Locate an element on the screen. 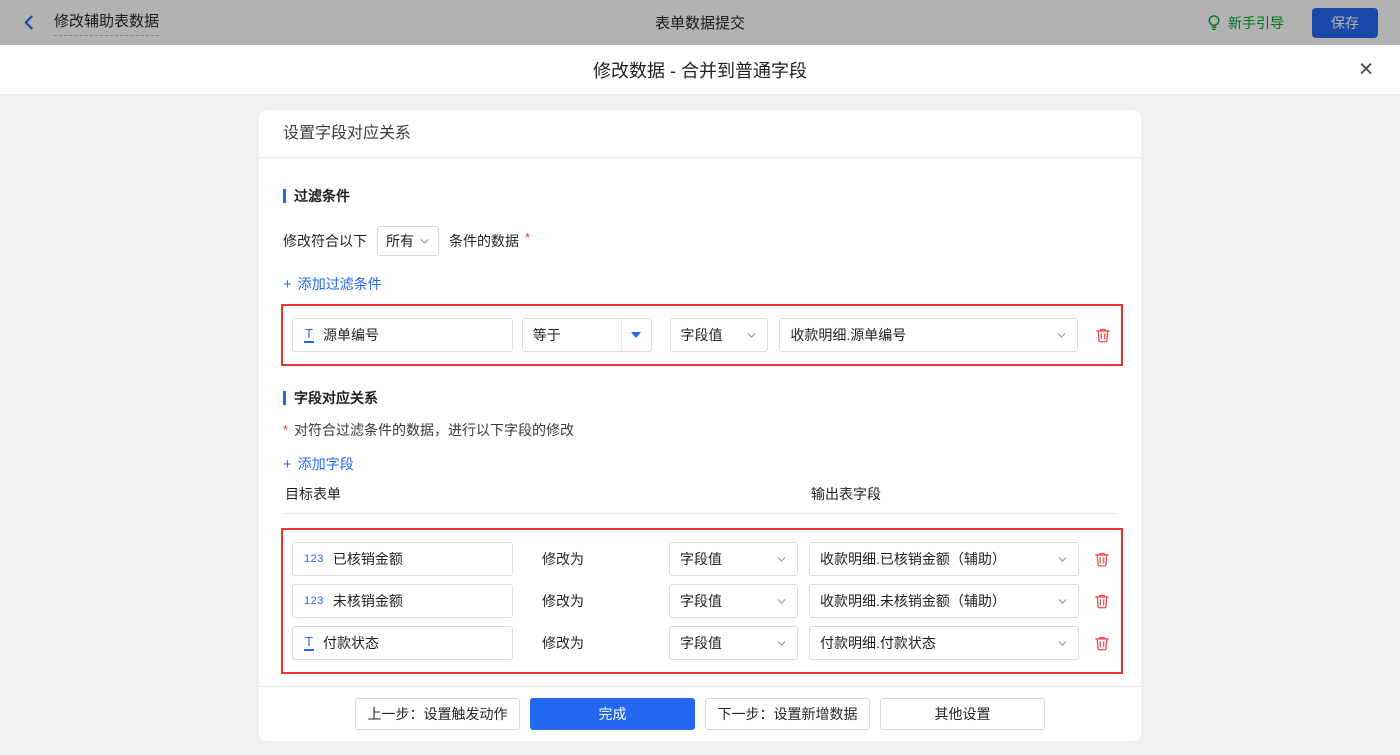 The width and height of the screenshot is (1400, 755). output-field-value: 收款明细.未核销金额（辅助） is located at coordinates (913, 601).